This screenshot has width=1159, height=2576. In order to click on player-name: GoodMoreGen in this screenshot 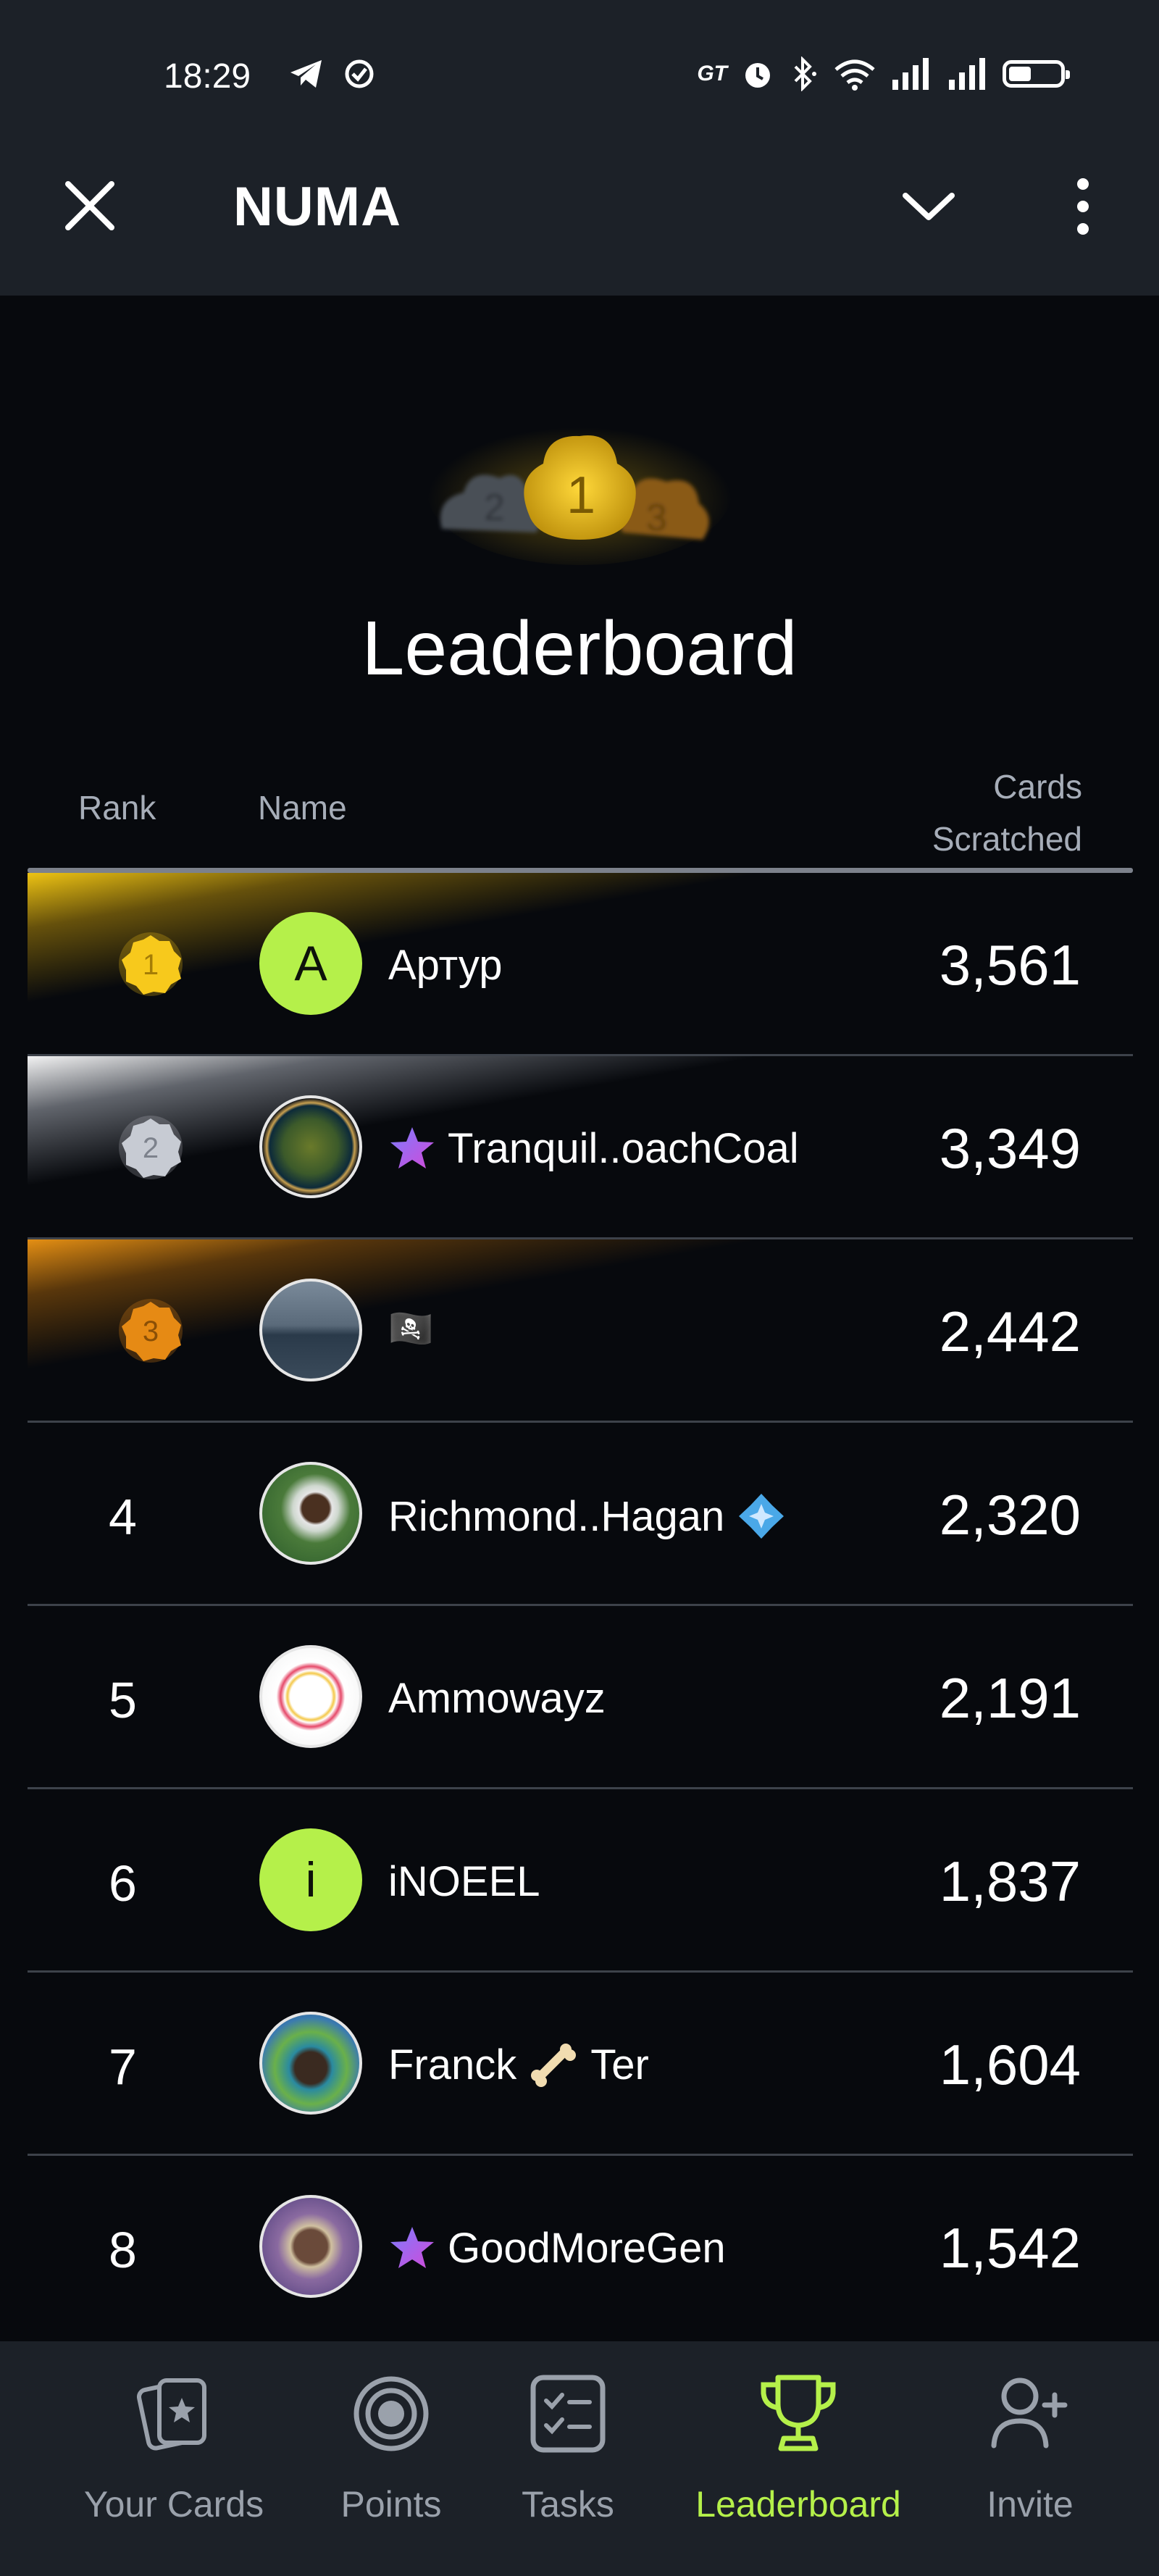, I will do `click(587, 2248)`.